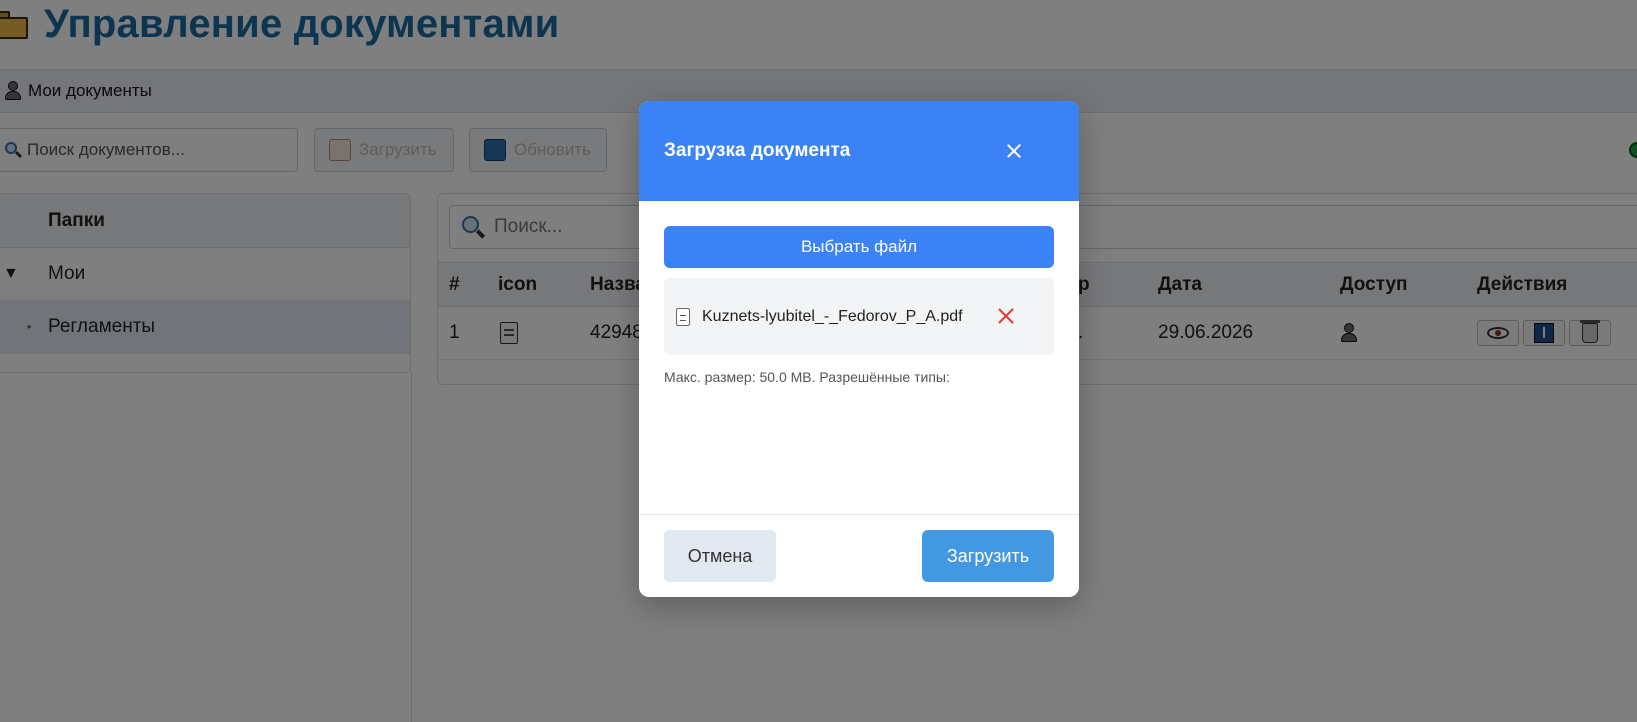 The image size is (1637, 722). I want to click on dialog-header: Загрузка документа, so click(859, 151).